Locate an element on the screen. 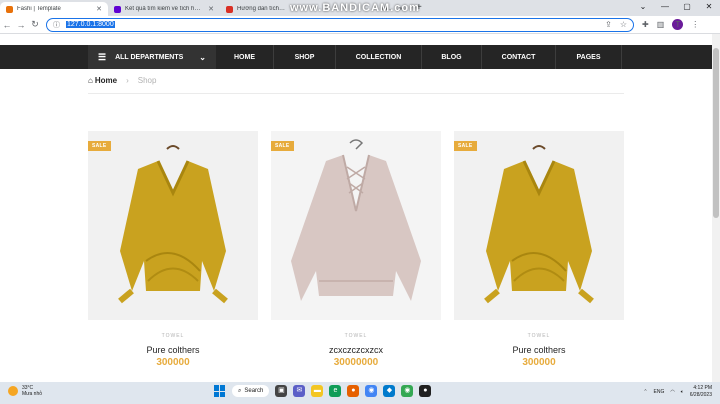  chrome-icon: ◉ is located at coordinates (371, 391).